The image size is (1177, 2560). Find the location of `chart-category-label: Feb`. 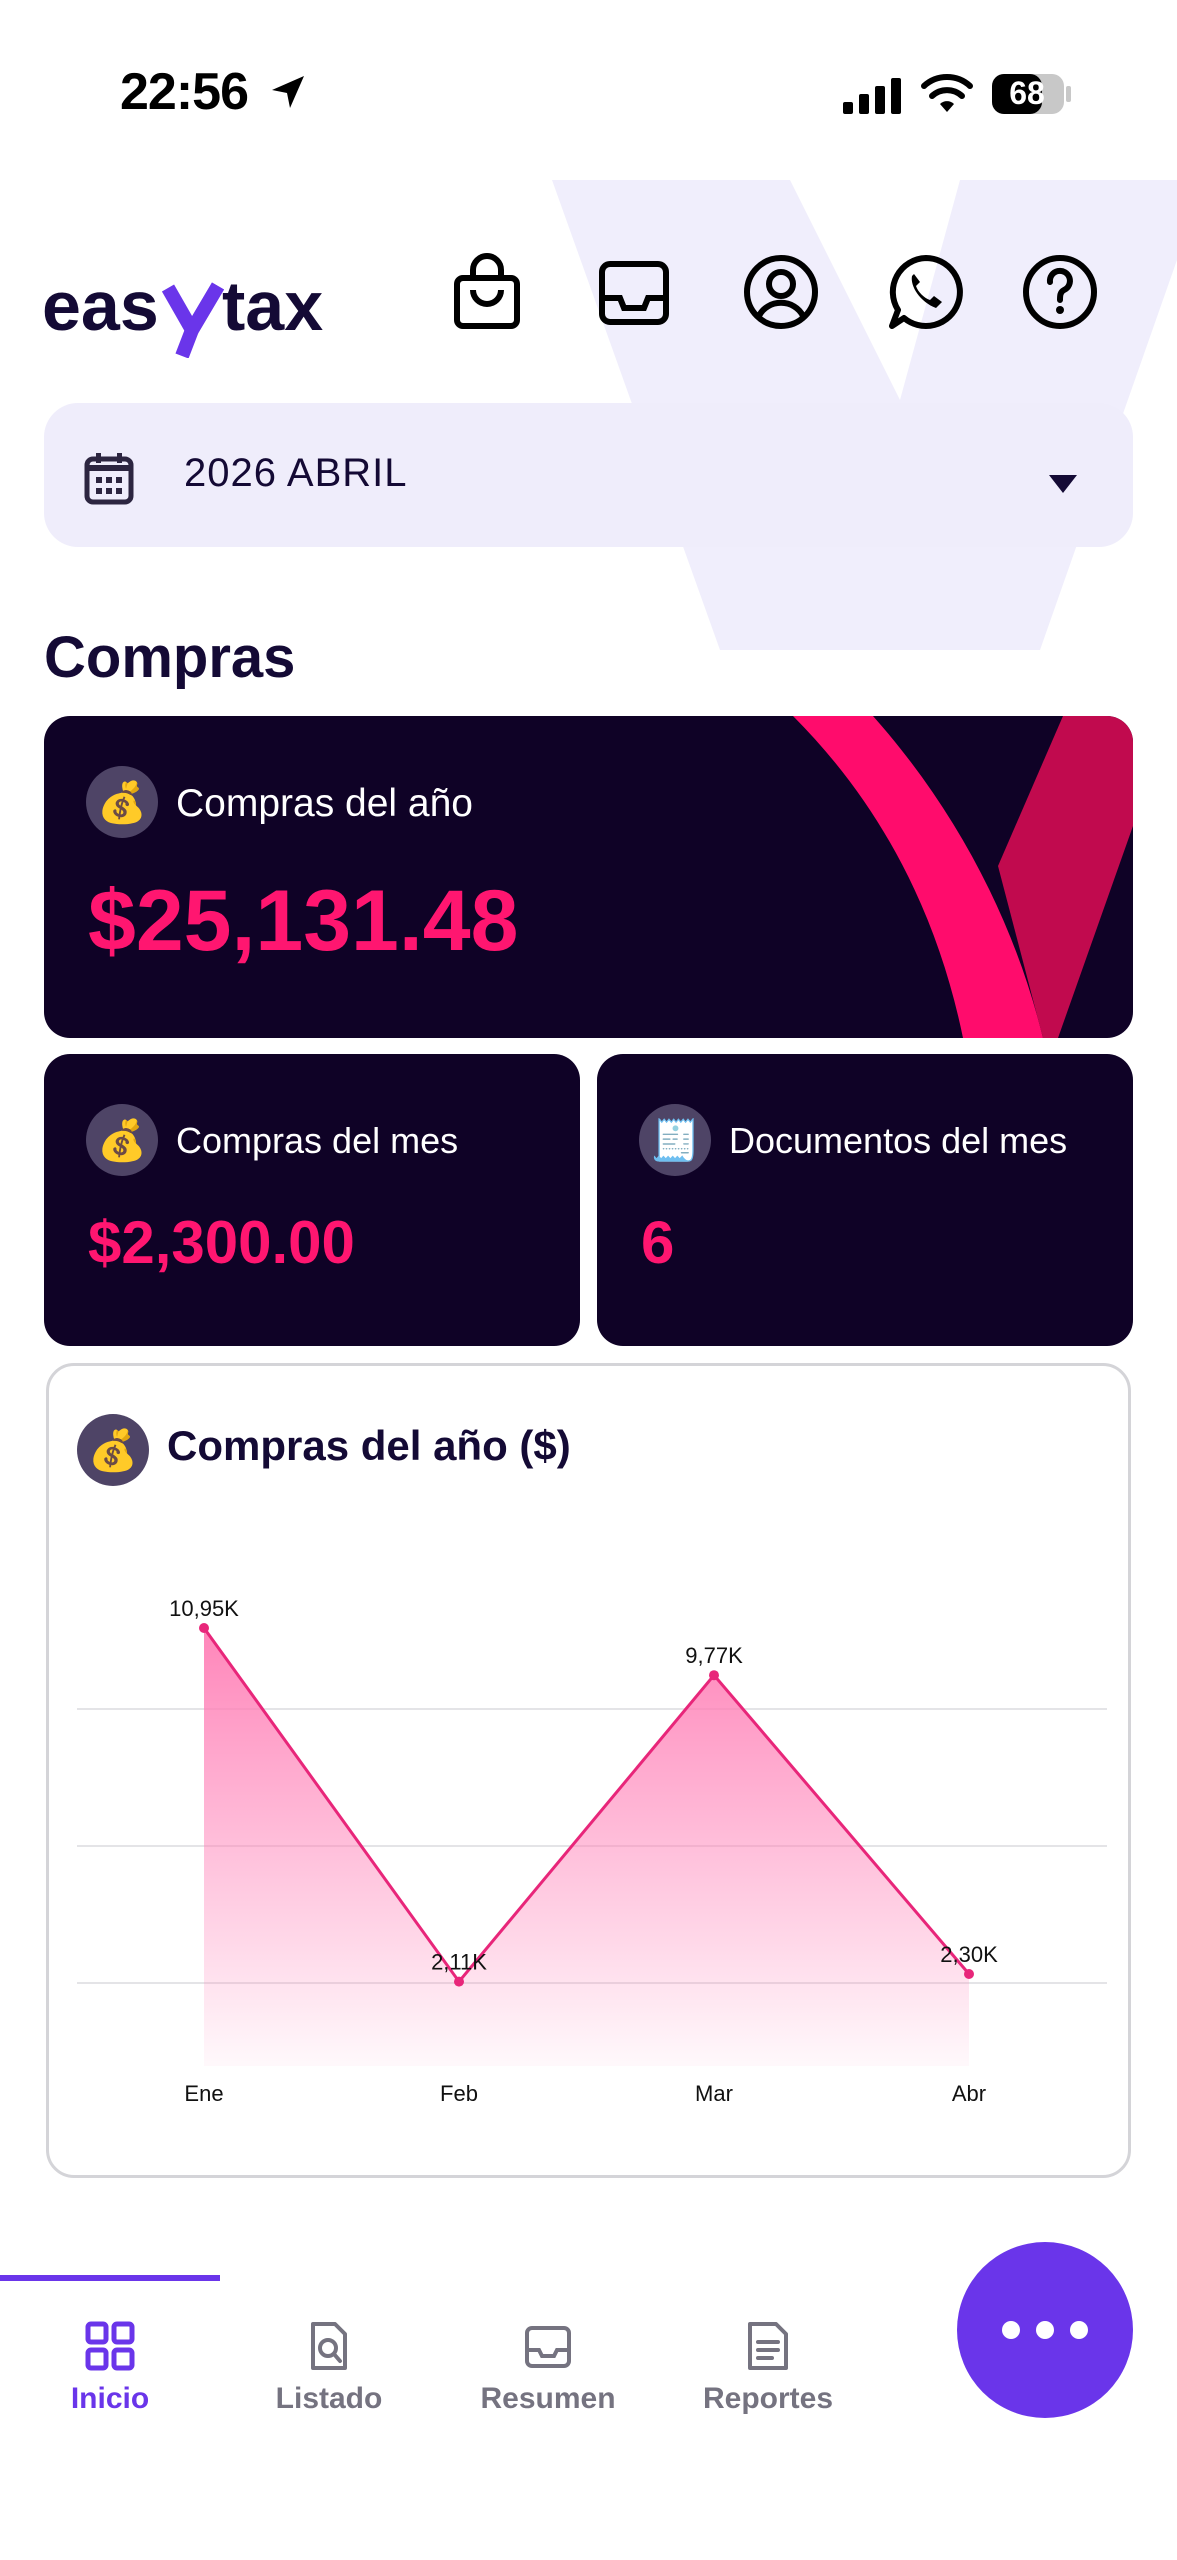

chart-category-label: Feb is located at coordinates (459, 2093).